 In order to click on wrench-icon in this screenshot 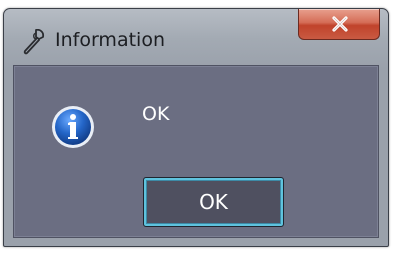, I will do `click(33, 41)`.